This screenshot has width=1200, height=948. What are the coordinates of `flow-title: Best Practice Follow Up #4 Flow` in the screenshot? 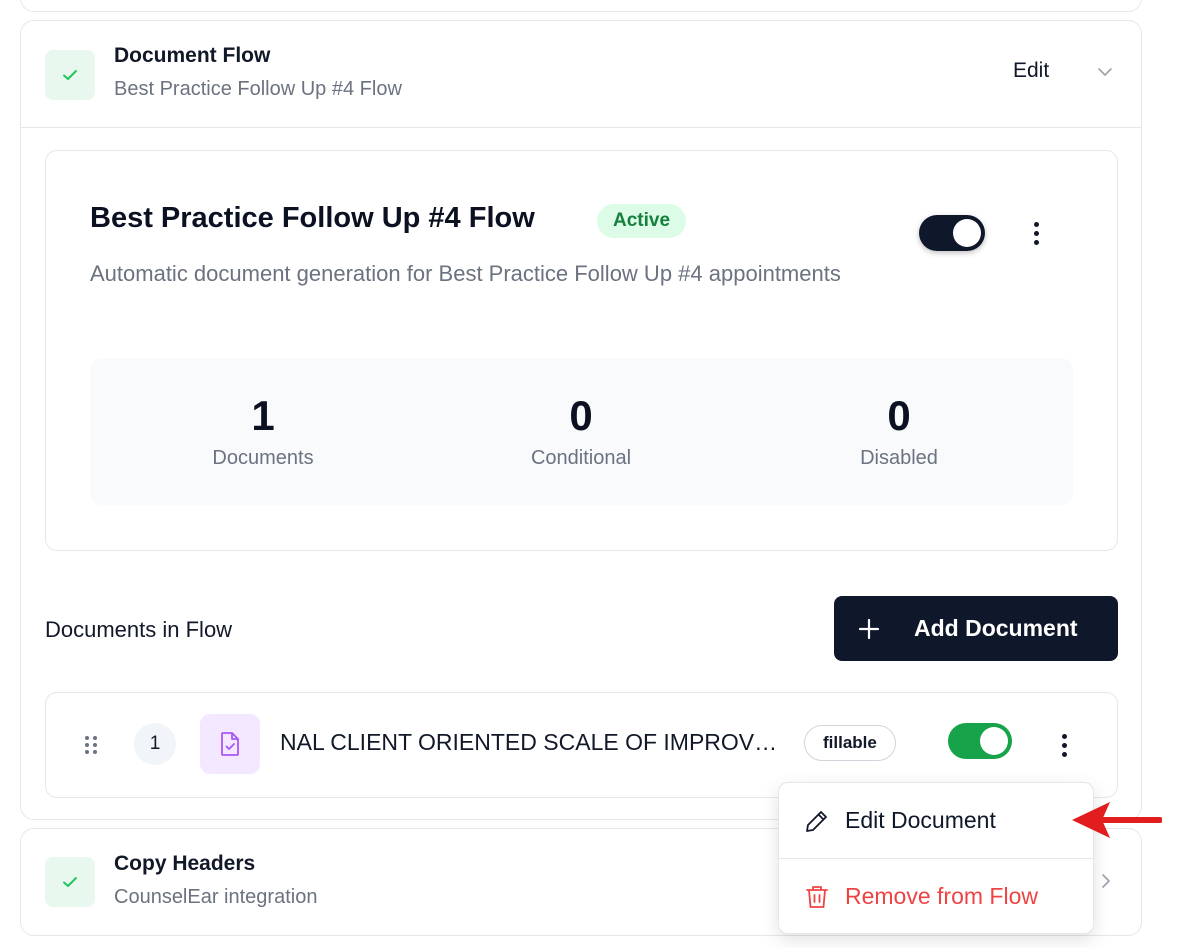 It's located at (312, 218).